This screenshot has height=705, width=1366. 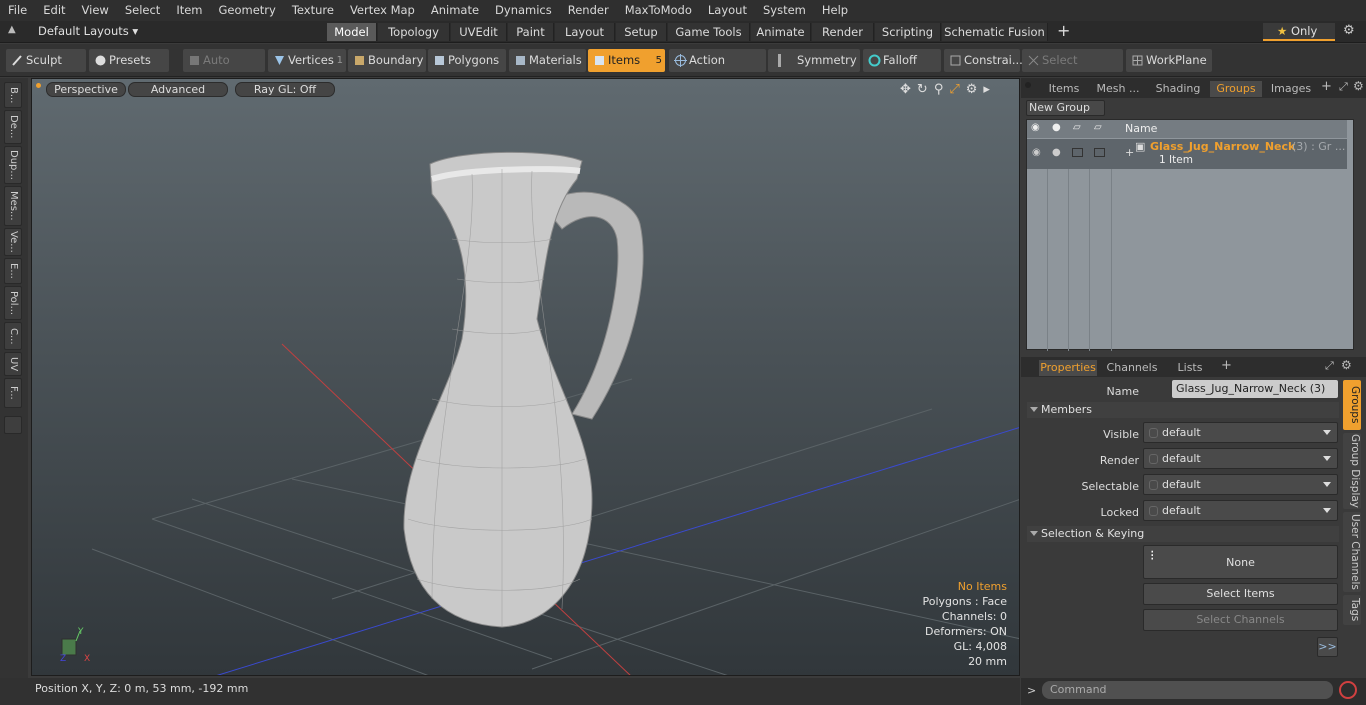 What do you see at coordinates (1349, 30) in the screenshot?
I see `gear-icon: ⚙` at bounding box center [1349, 30].